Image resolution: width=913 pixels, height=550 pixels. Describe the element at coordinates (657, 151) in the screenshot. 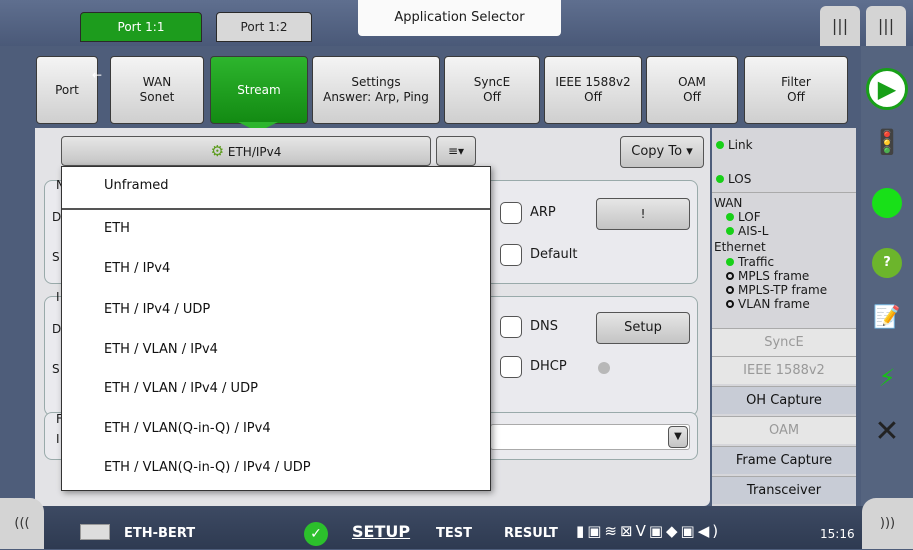

I see `copy-to-label: Copy To` at that location.